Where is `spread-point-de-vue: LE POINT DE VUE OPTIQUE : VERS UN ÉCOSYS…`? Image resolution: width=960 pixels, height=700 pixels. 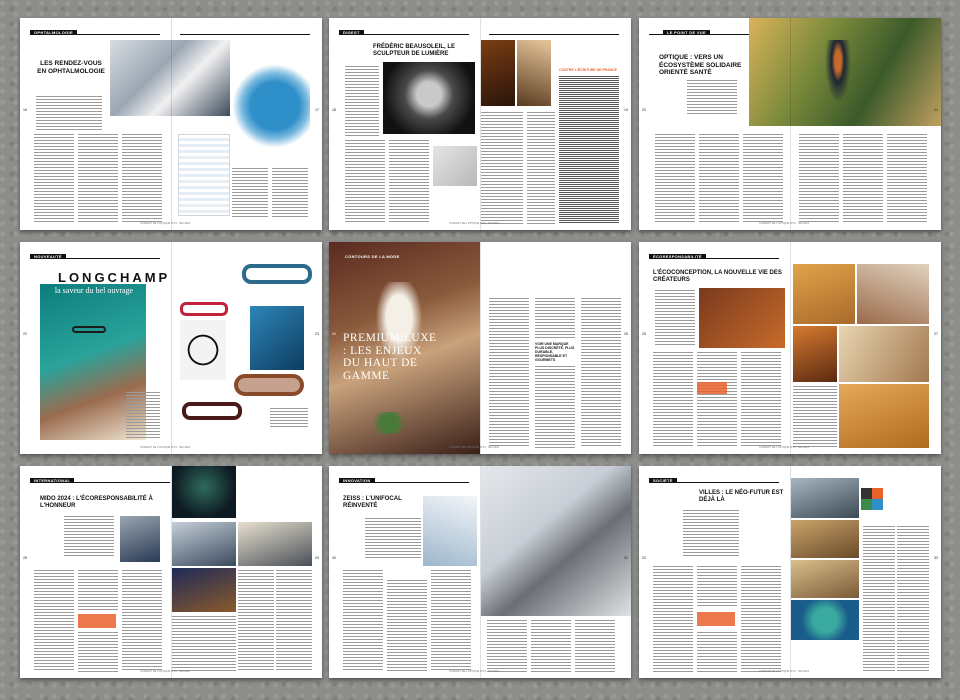
spread-point-de-vue: LE POINT DE VUE OPTIQUE : VERS UN ÉCOSYS… is located at coordinates (790, 124).